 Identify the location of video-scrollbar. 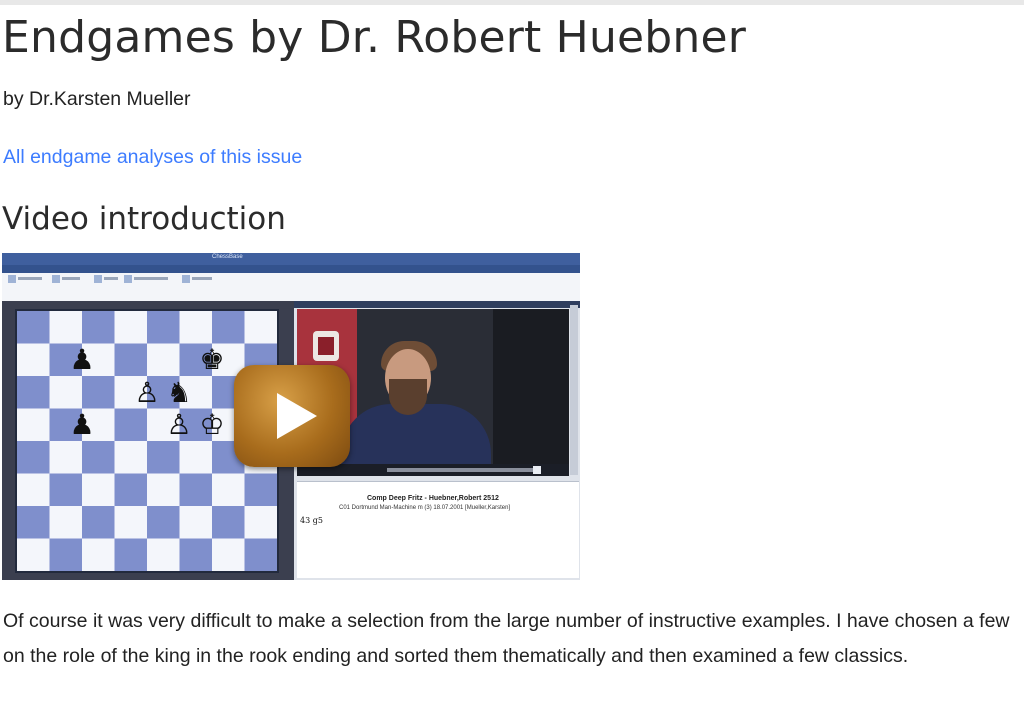
(574, 390).